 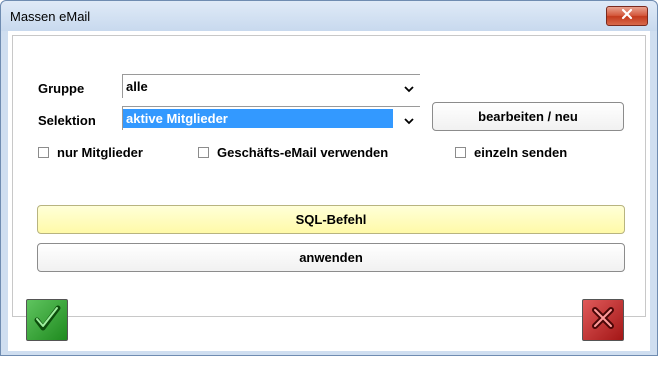 I want to click on x-icon, so click(x=603, y=320).